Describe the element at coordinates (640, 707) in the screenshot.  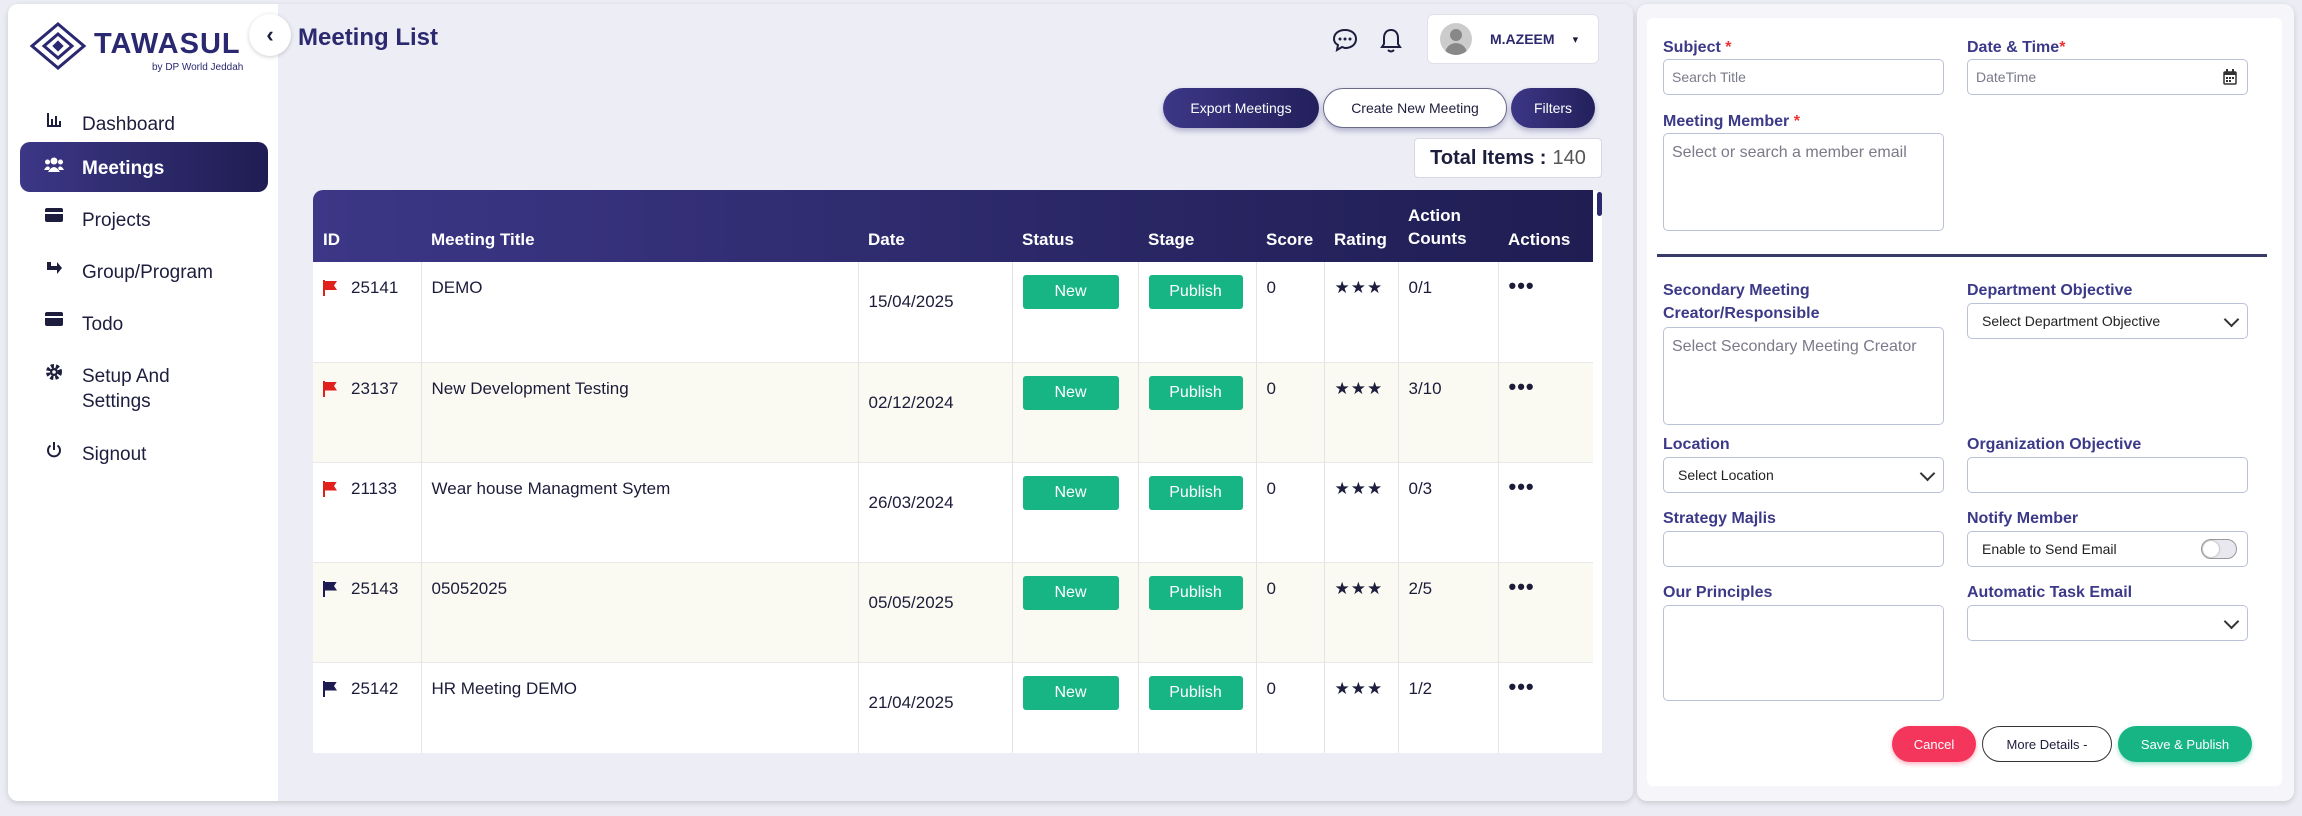
I see `cell-title: HR Meeting DEMO` at that location.